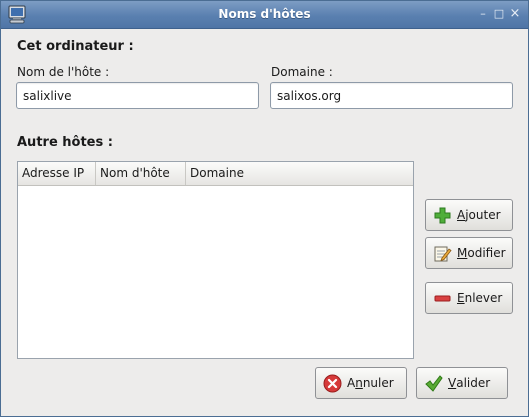  What do you see at coordinates (442, 298) in the screenshot?
I see `red-minus-icon` at bounding box center [442, 298].